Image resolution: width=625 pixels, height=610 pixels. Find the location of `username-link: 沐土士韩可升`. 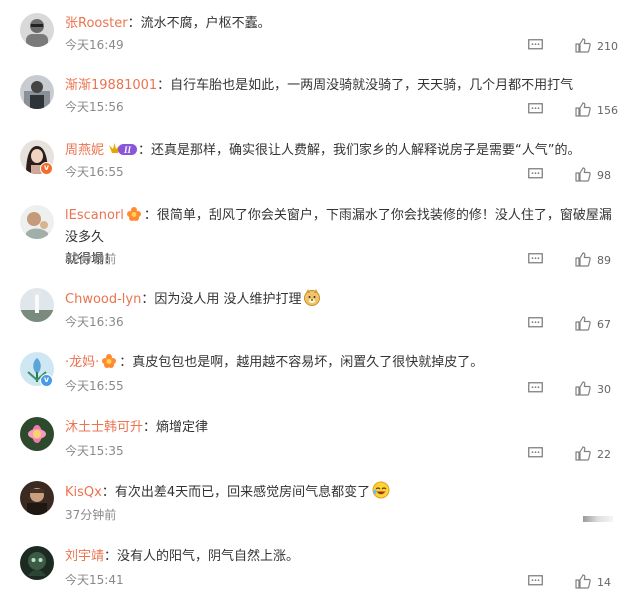

username-link: 沐土士韩可升 is located at coordinates (104, 427).